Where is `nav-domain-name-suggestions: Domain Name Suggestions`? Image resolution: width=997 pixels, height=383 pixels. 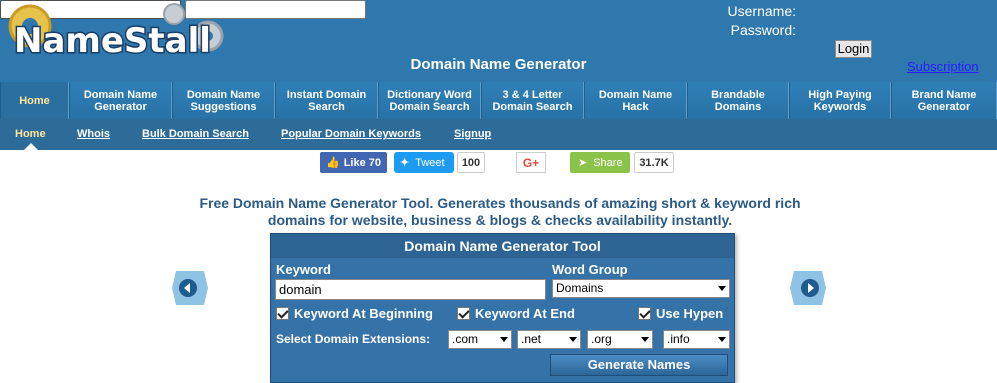
nav-domain-name-suggestions: Domain Name Suggestions is located at coordinates (223, 100).